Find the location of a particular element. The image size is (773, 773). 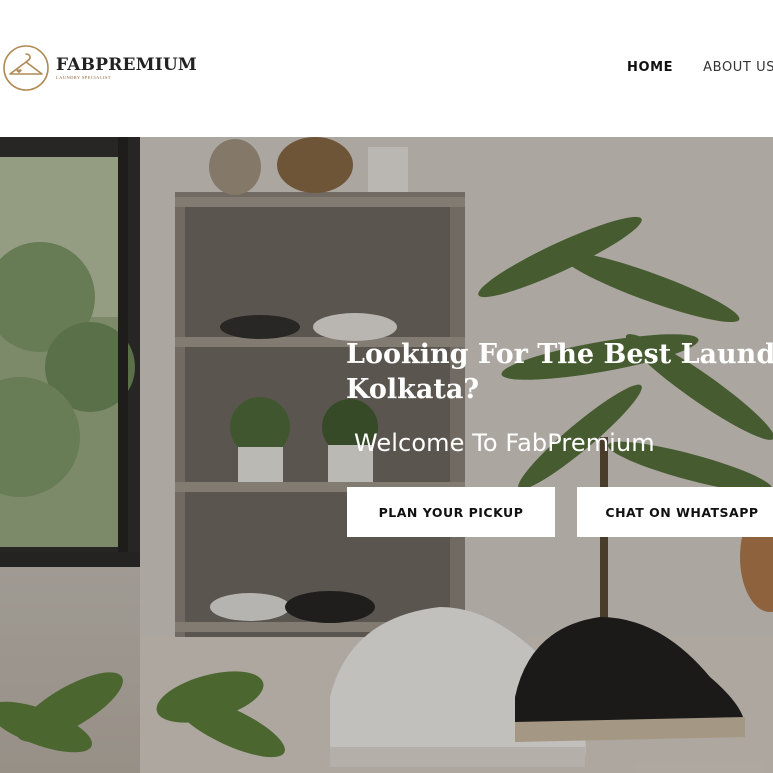

hero-title-line-2: Kolkata? is located at coordinates (413, 389).